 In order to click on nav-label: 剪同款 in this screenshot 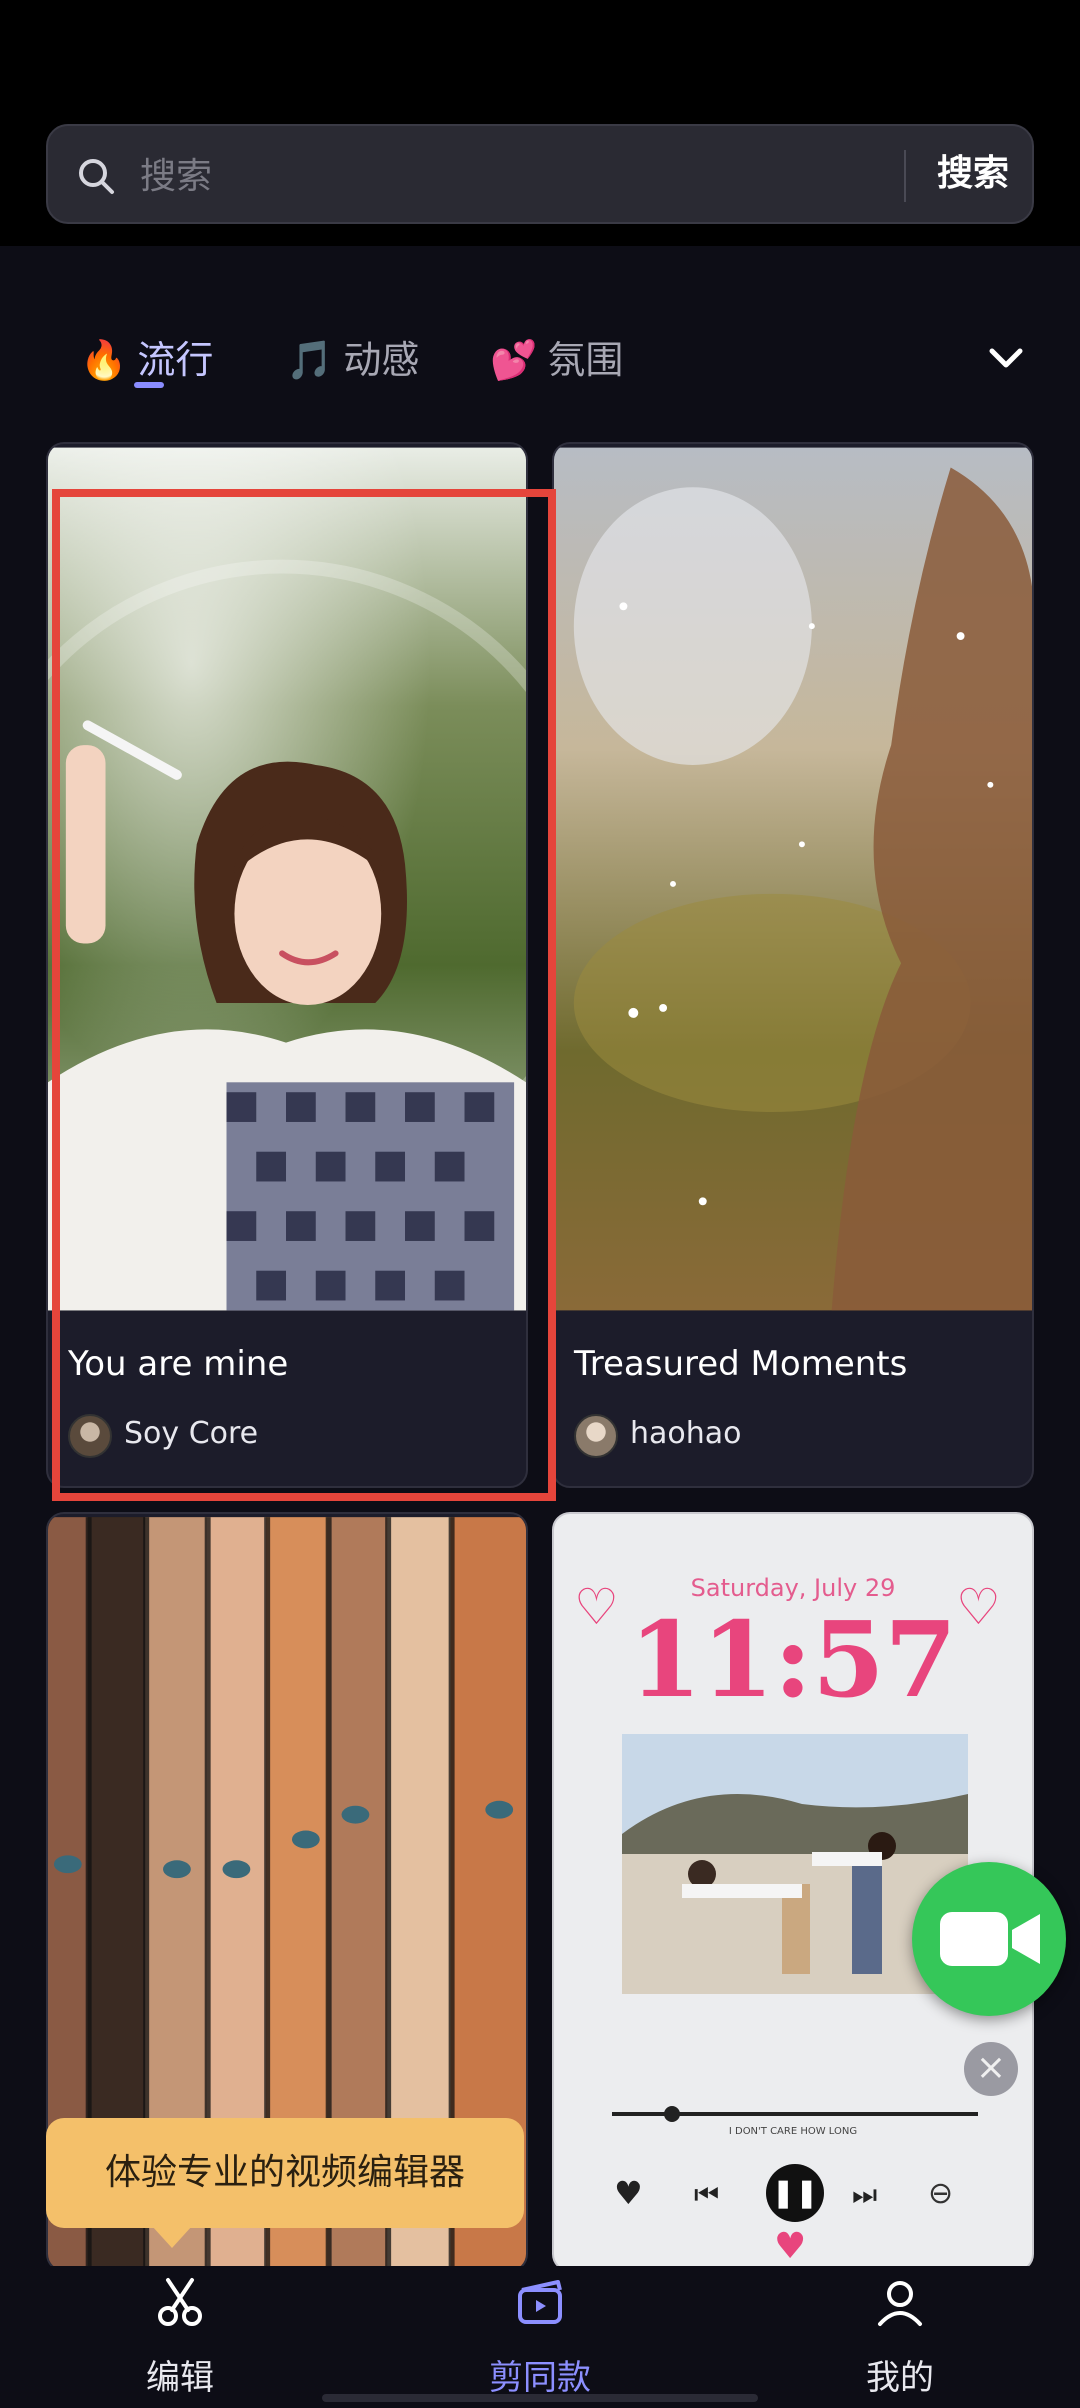, I will do `click(540, 2378)`.